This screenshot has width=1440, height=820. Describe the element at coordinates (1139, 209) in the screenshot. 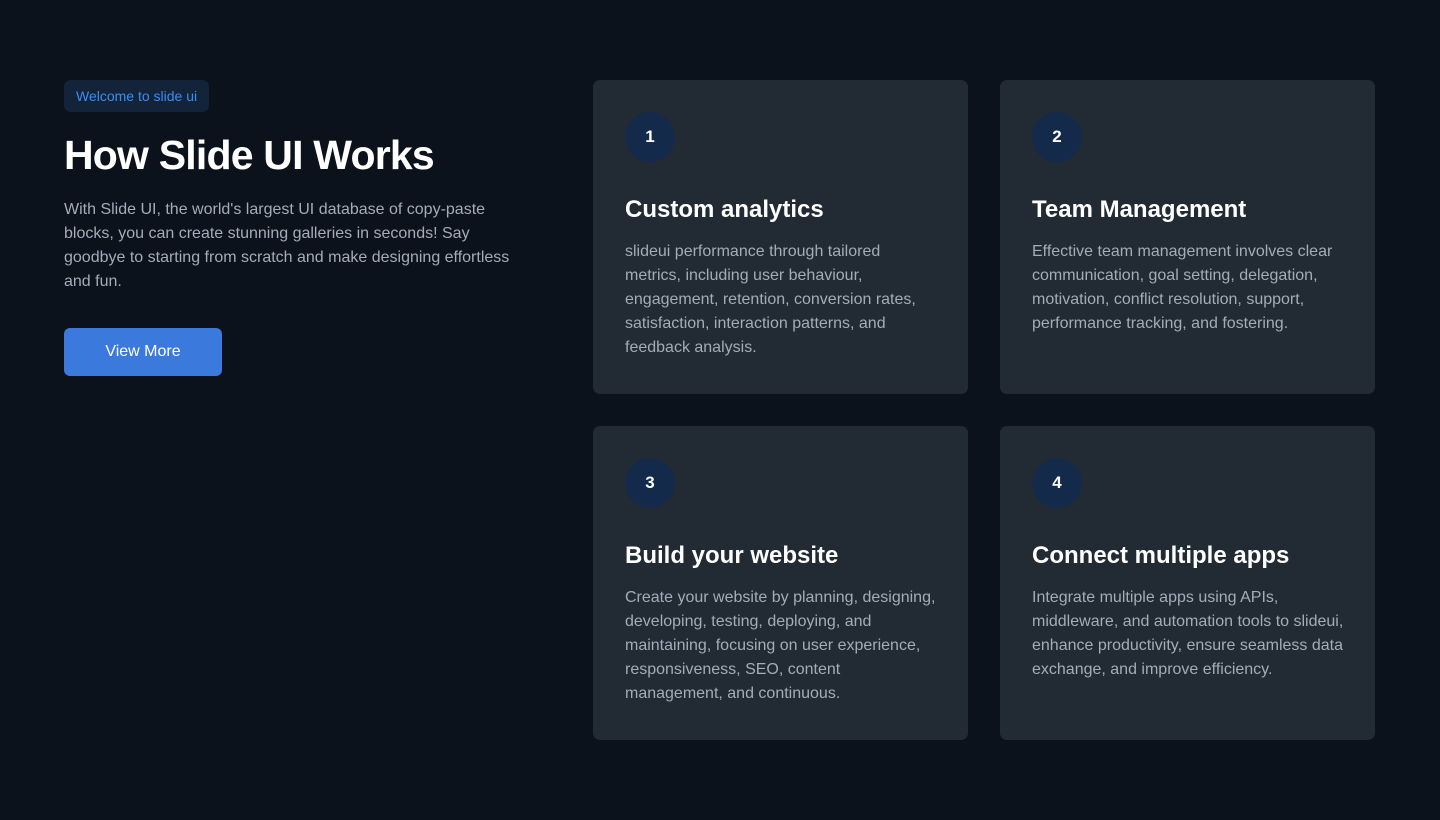

I see `card-title: Team Management` at that location.